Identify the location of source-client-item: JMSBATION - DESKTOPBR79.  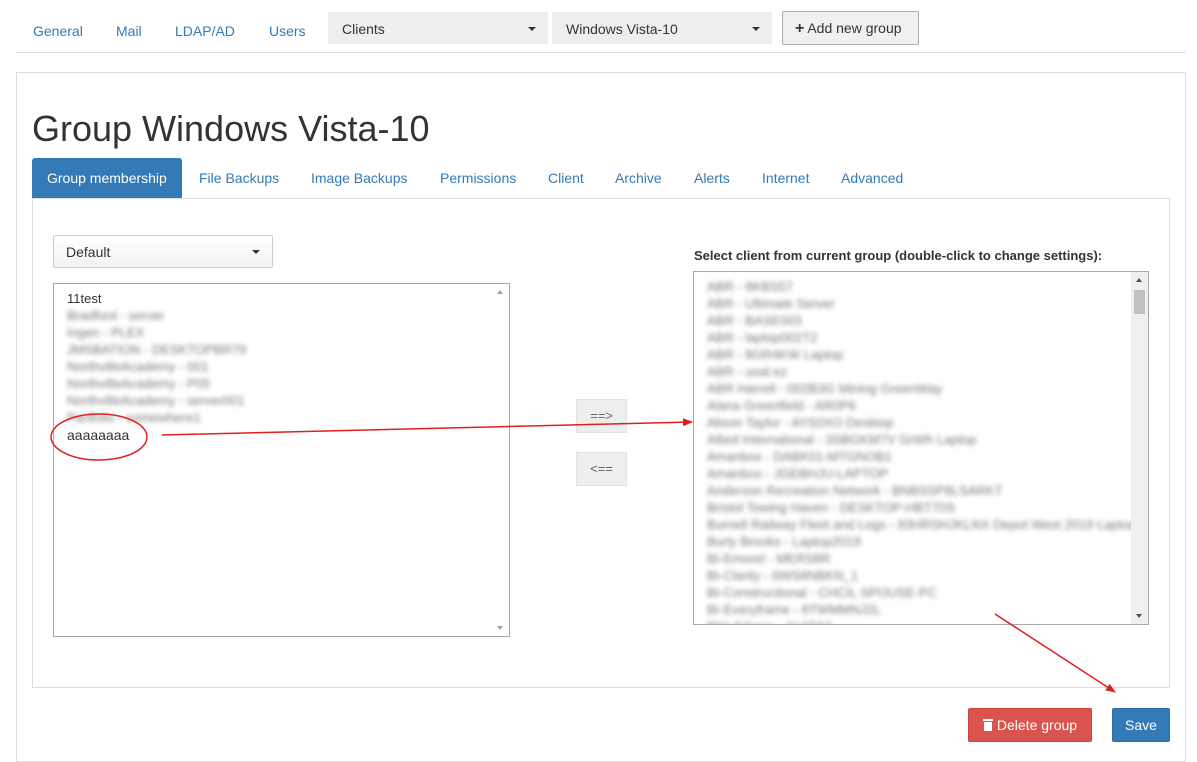
(281, 349).